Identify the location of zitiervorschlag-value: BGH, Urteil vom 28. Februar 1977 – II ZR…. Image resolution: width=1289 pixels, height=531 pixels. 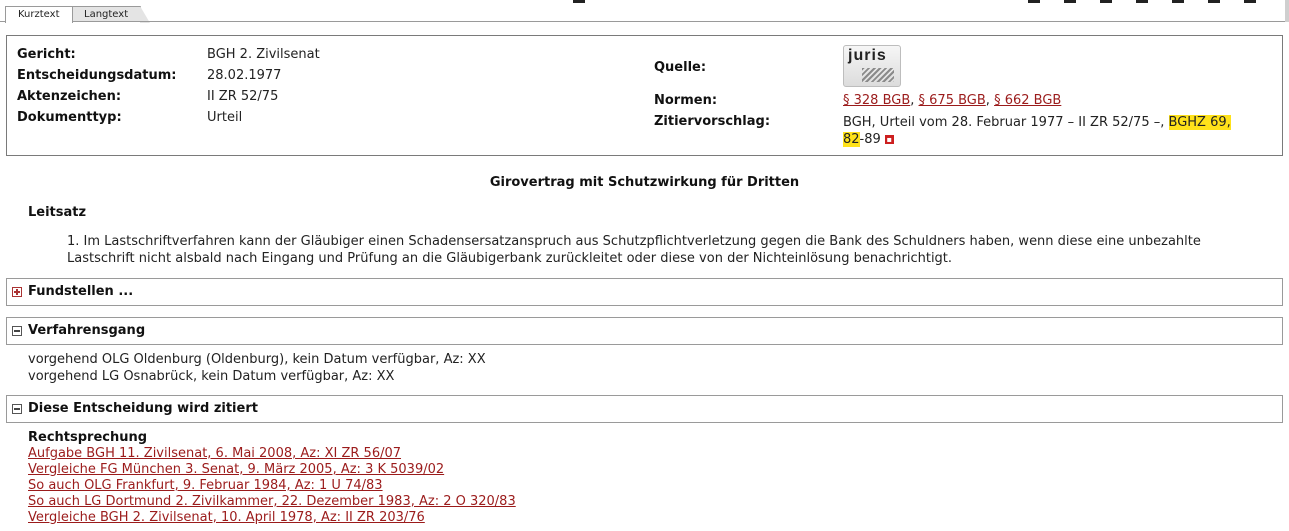
(1058, 131).